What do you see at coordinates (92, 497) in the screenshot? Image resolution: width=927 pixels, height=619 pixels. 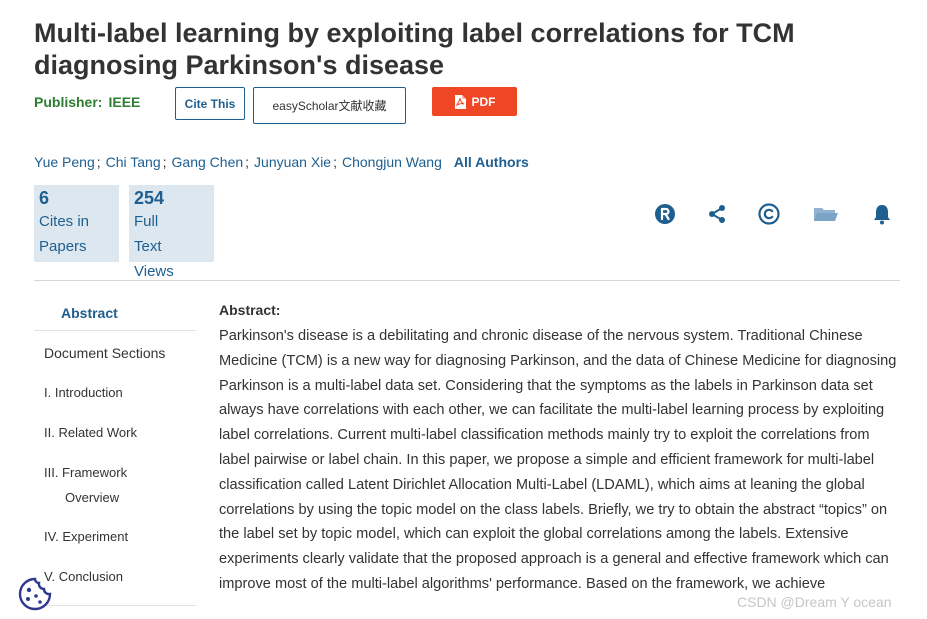 I see `sidebar-item-label: Overview` at bounding box center [92, 497].